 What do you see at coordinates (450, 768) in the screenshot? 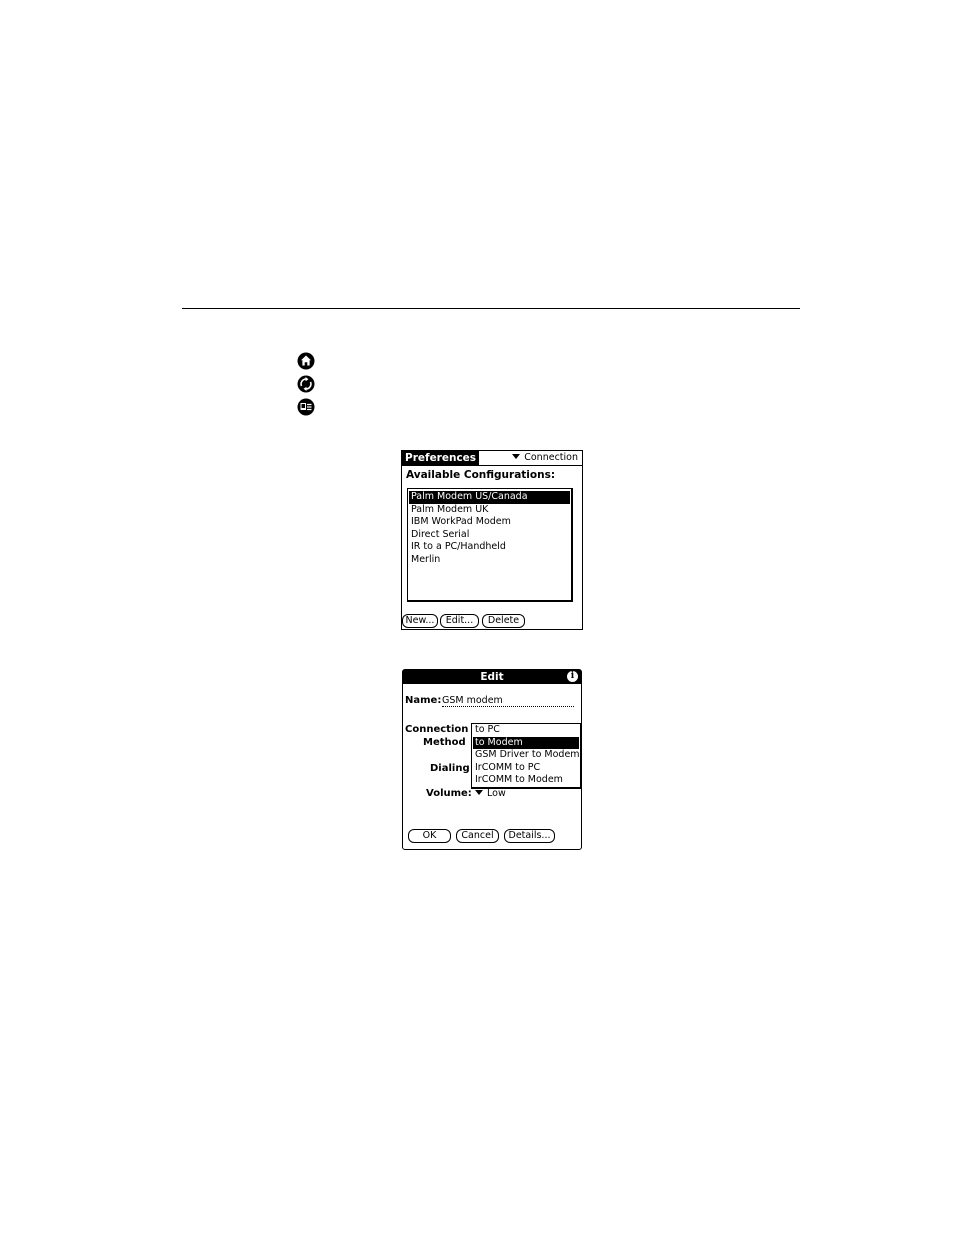
I see `dialing-label: Dialing` at bounding box center [450, 768].